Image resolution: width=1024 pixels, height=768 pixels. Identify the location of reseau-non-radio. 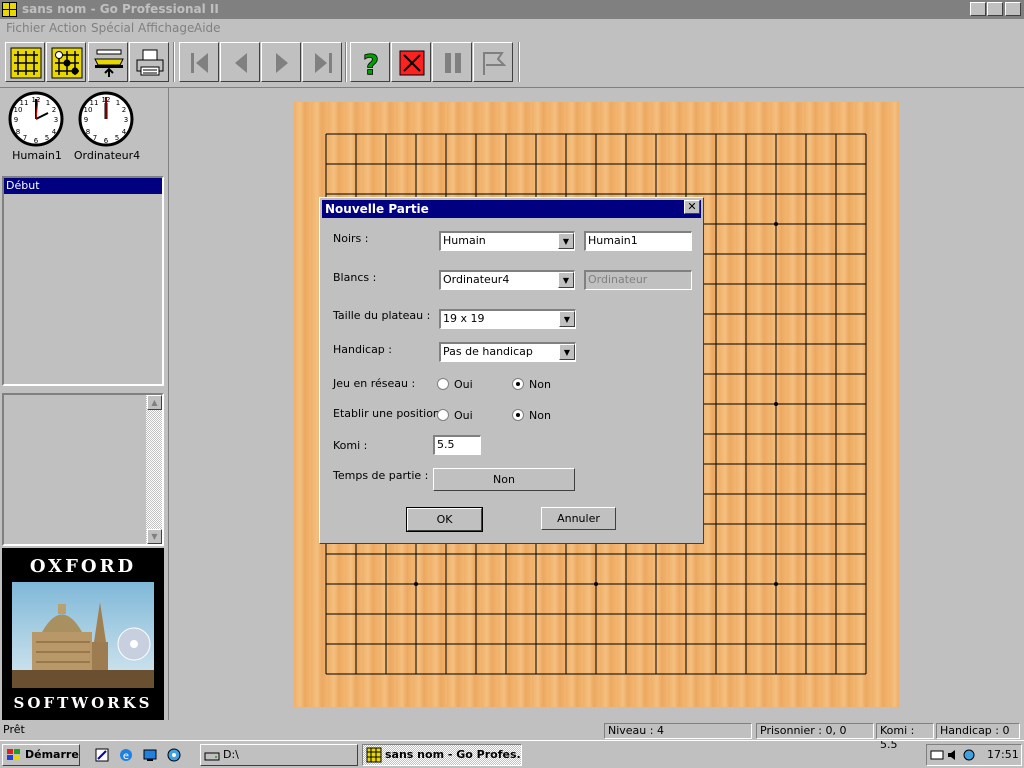
(518, 384).